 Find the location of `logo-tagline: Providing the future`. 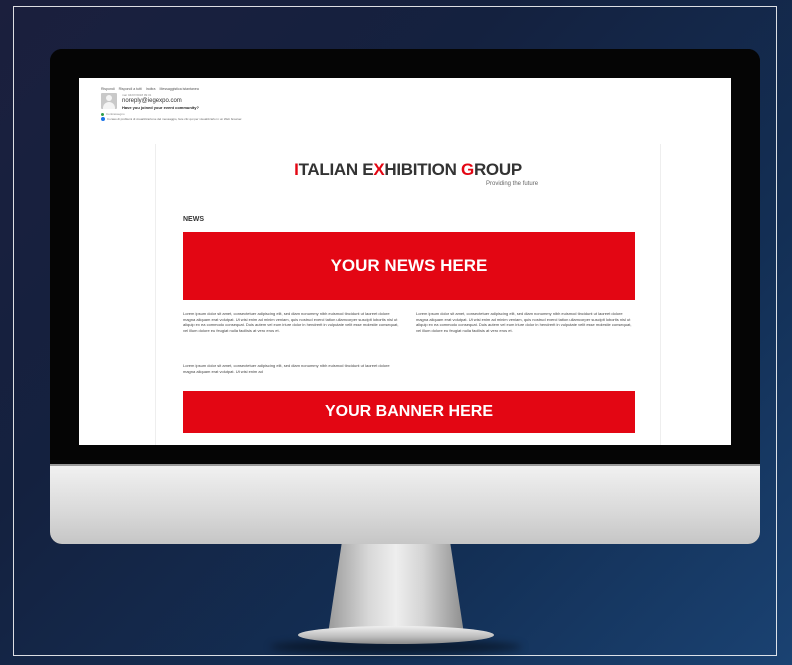

logo-tagline: Providing the future is located at coordinates (512, 184).